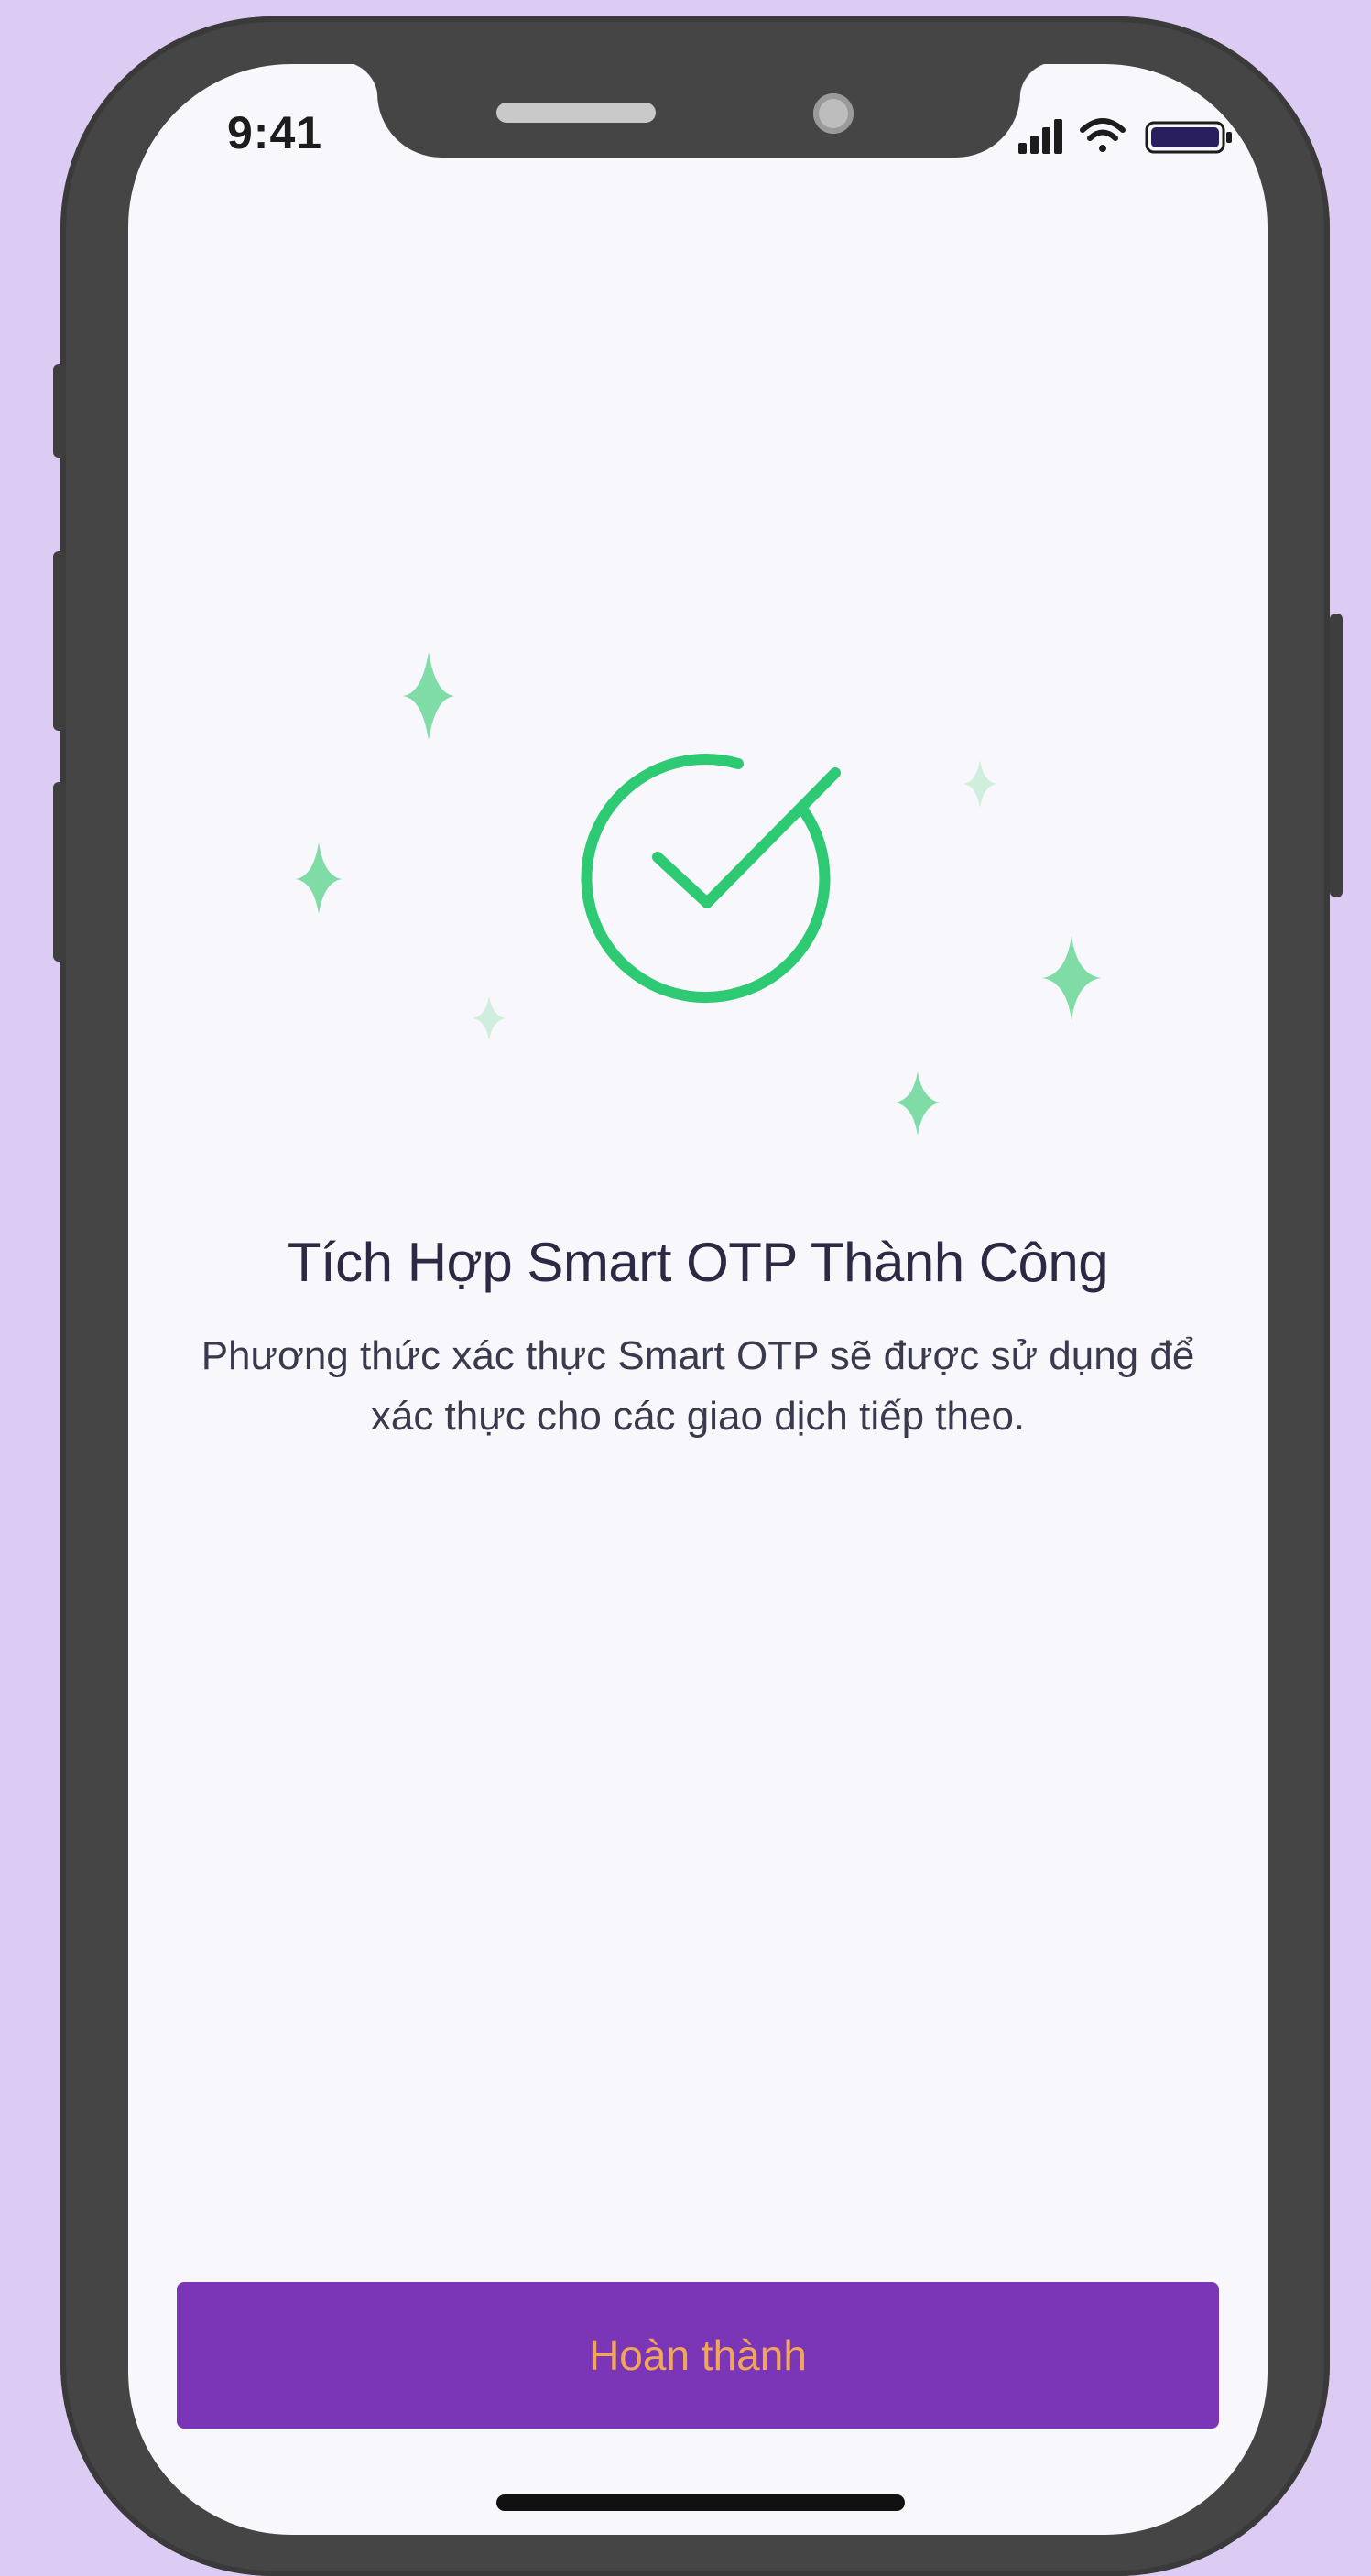 This screenshot has width=1371, height=2576. What do you see at coordinates (59, 872) in the screenshot?
I see `volume-down-button` at bounding box center [59, 872].